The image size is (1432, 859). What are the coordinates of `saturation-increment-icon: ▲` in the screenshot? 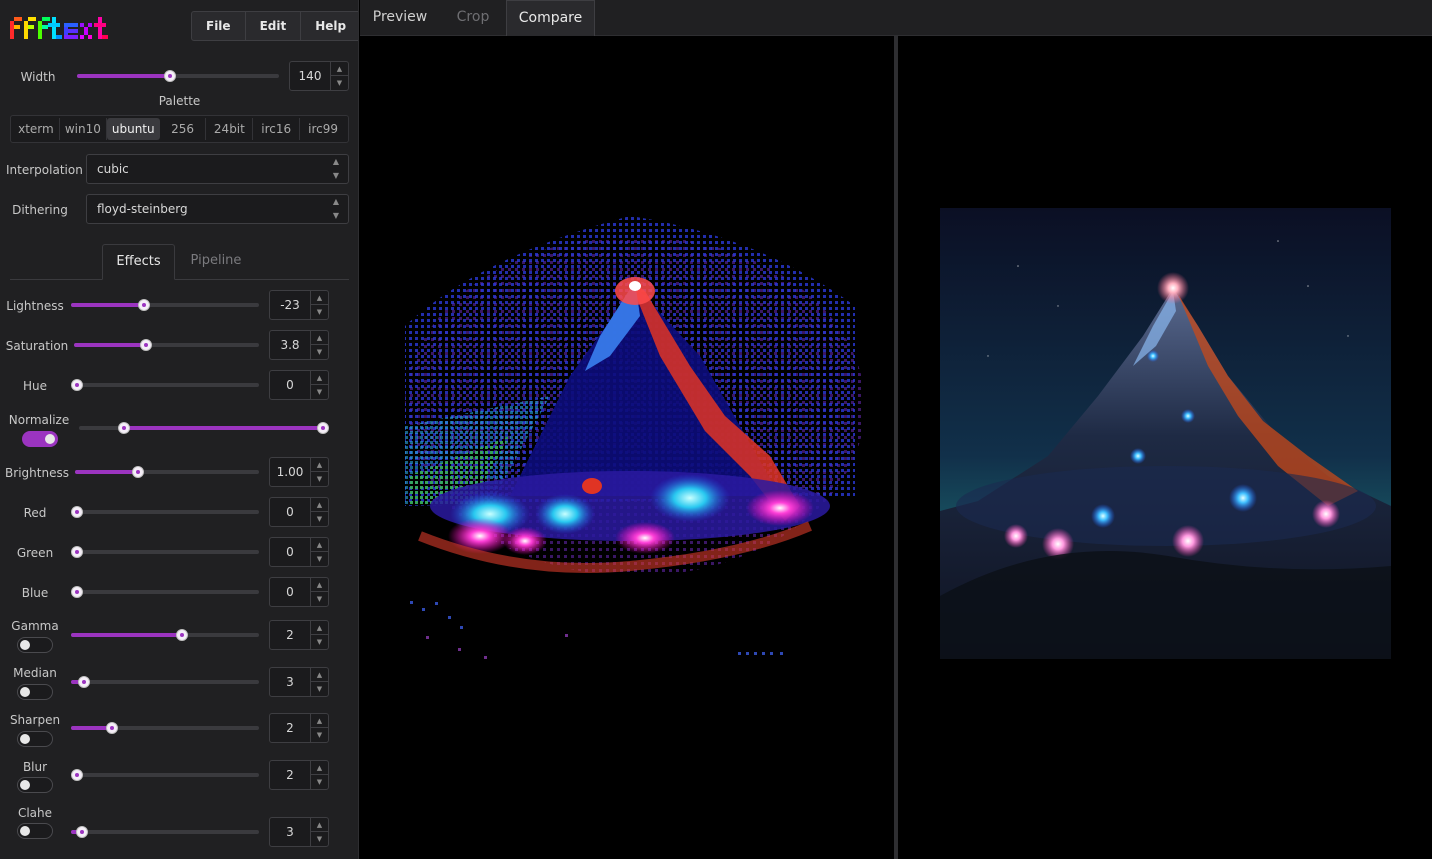 It's located at (319, 338).